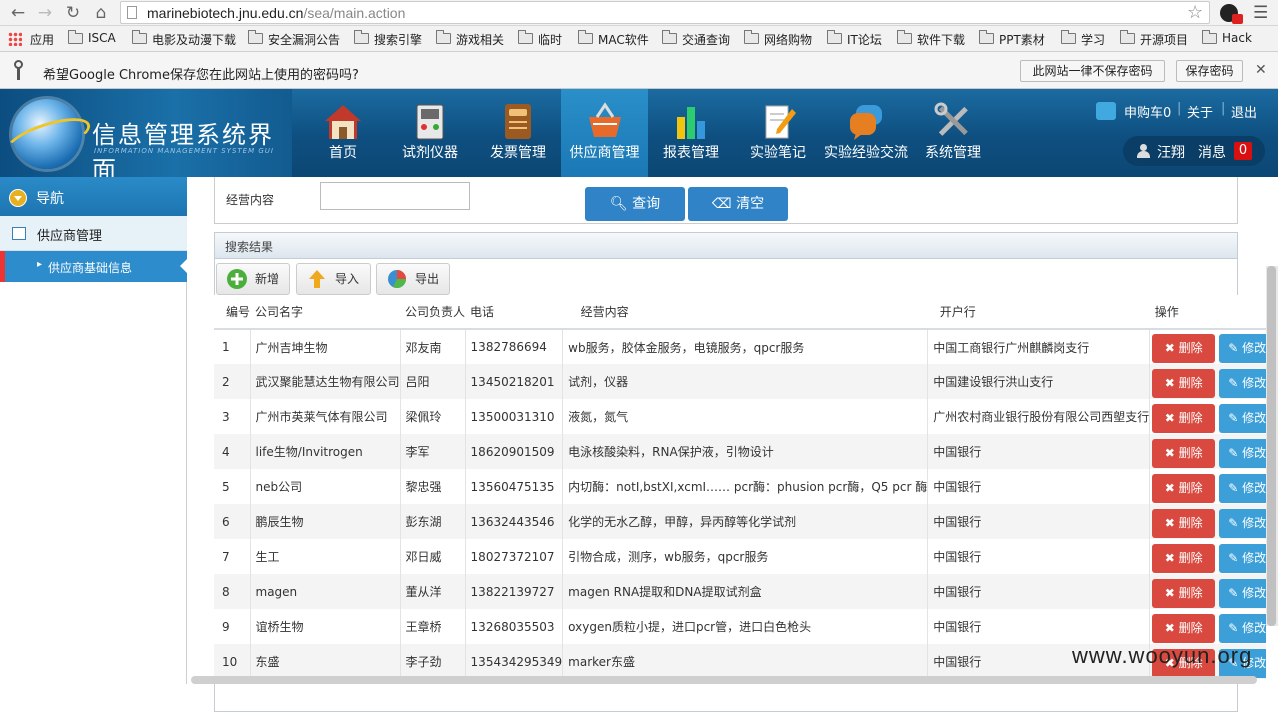 Image resolution: width=1278 pixels, height=712 pixels. What do you see at coordinates (1244, 111) in the screenshot?
I see `logout-link: 退出` at bounding box center [1244, 111].